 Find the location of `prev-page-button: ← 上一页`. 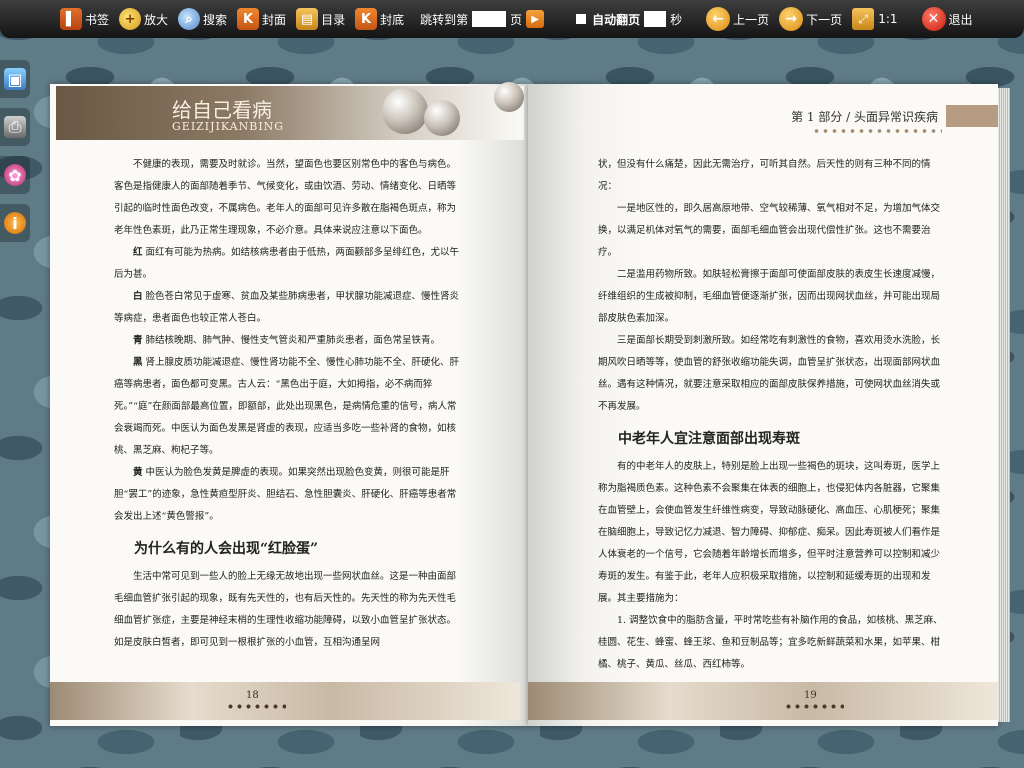

prev-page-button: ← 上一页 is located at coordinates (737, 19).